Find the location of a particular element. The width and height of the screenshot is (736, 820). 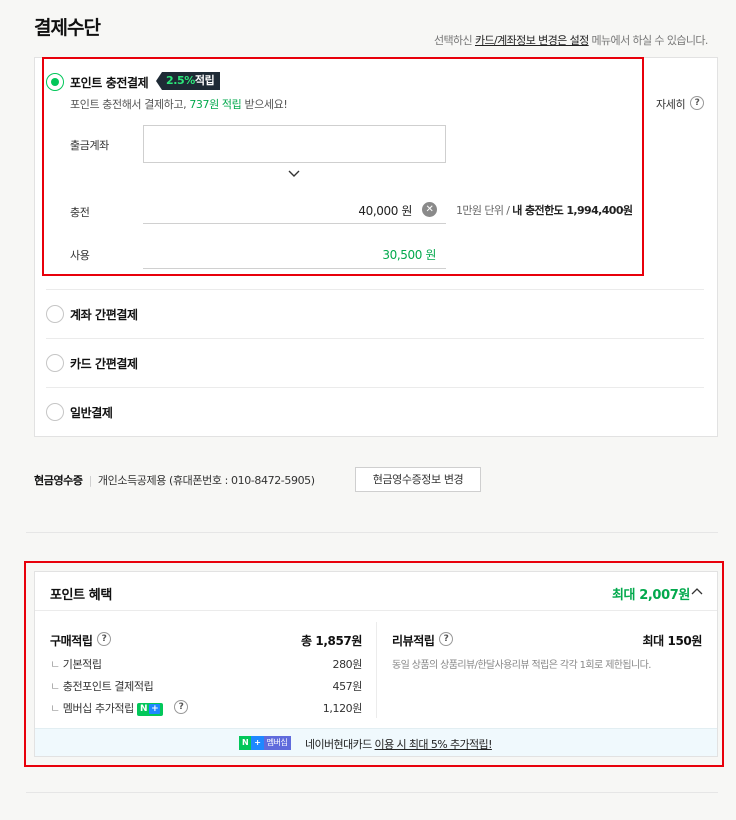

cash-receipt-label: 현금영수증 is located at coordinates (58, 480).